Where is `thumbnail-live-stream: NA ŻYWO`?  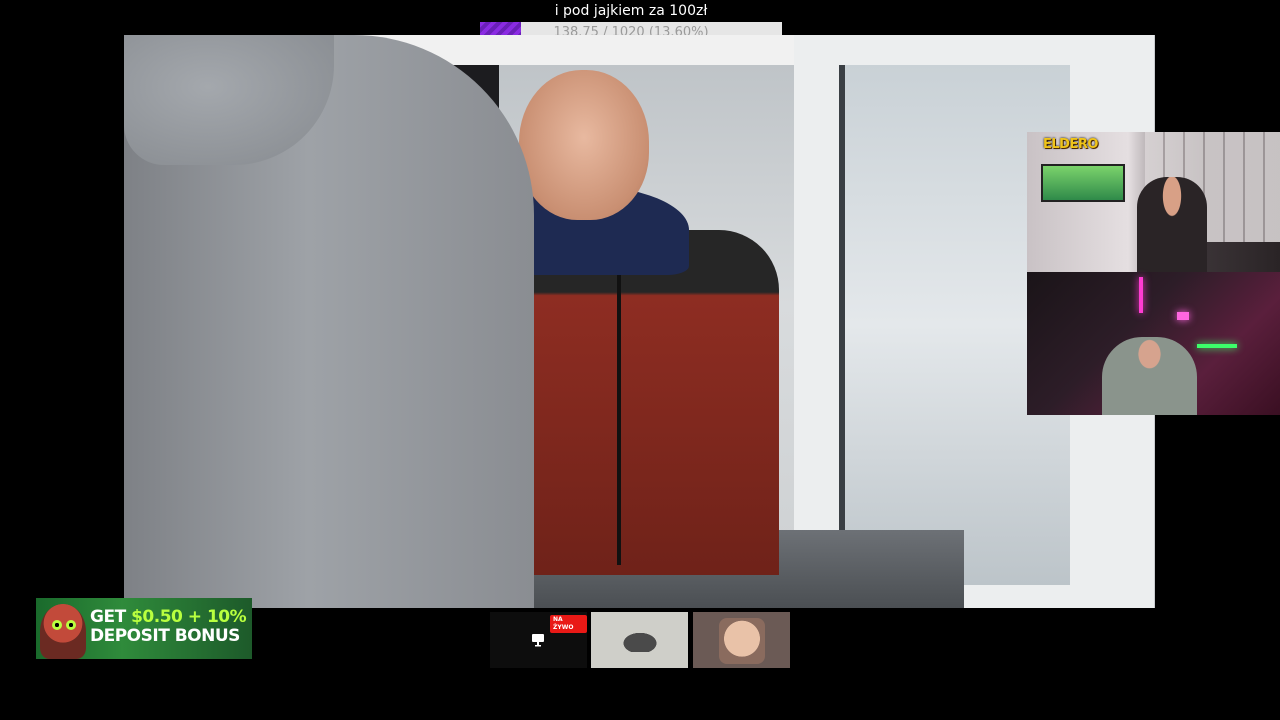
thumbnail-live-stream: NA ŻYWO is located at coordinates (538, 640).